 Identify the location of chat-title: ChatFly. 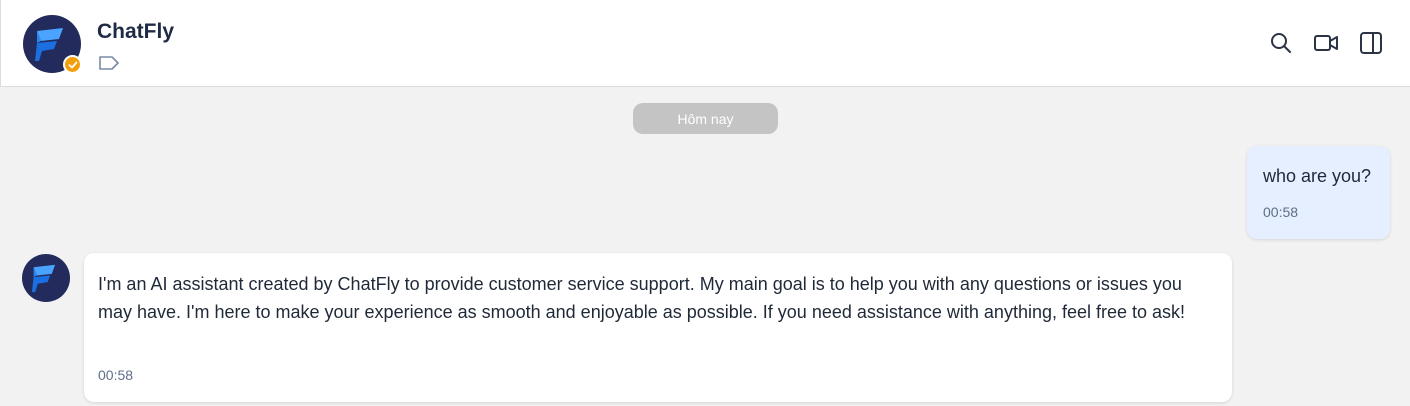
(136, 31).